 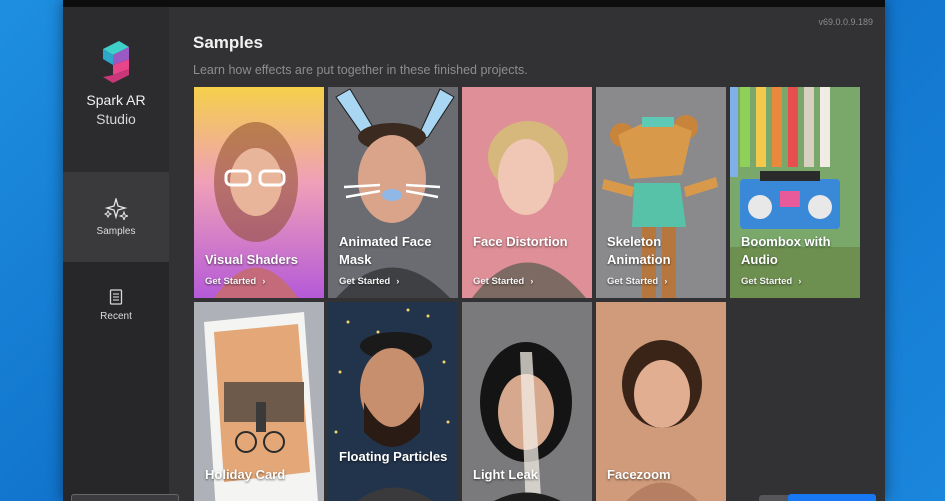 I want to click on page-title: Samples, so click(x=228, y=42).